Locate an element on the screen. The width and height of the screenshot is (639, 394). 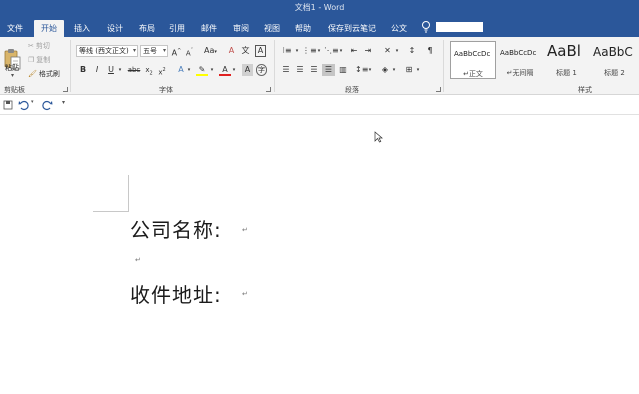
font-dialog-launcher-icon is located at coordinates (268, 89).